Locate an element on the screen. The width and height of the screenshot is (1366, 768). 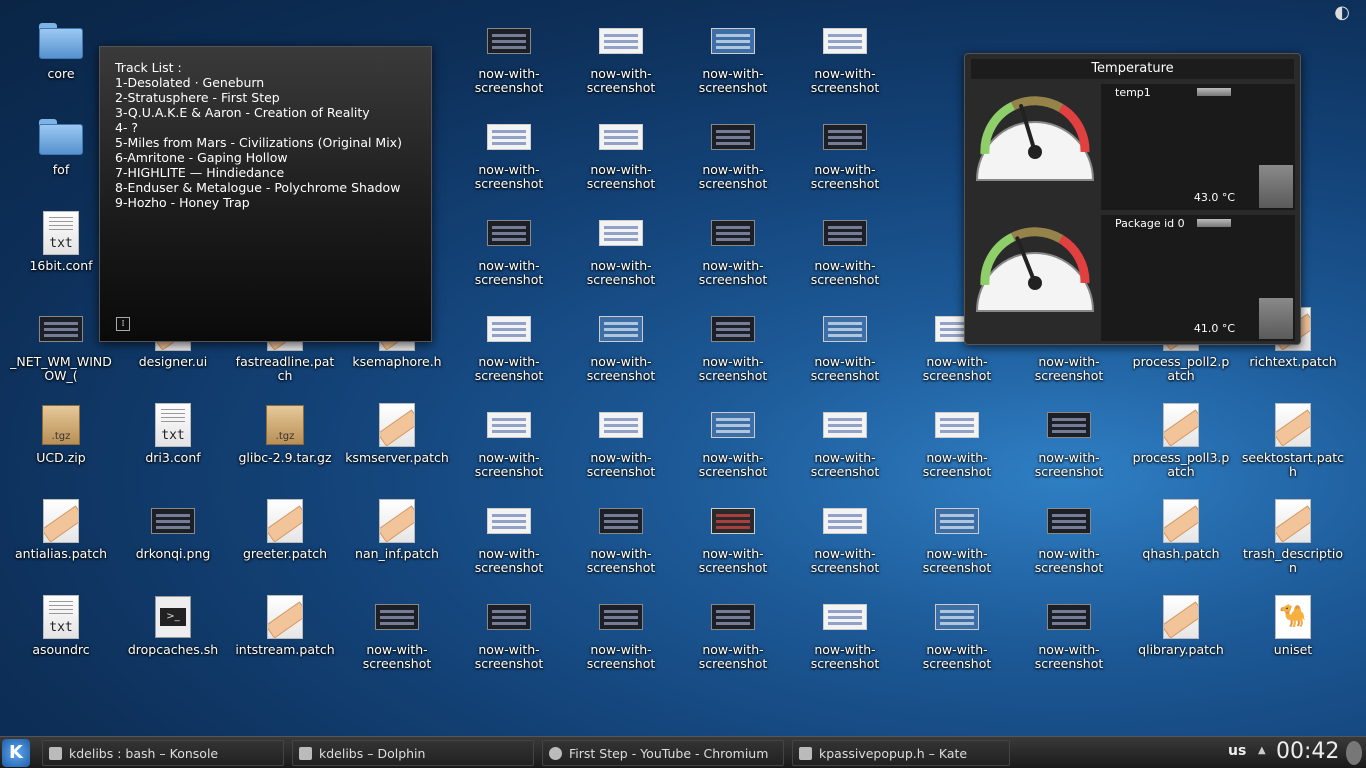
folder-icon is located at coordinates (61, 41).